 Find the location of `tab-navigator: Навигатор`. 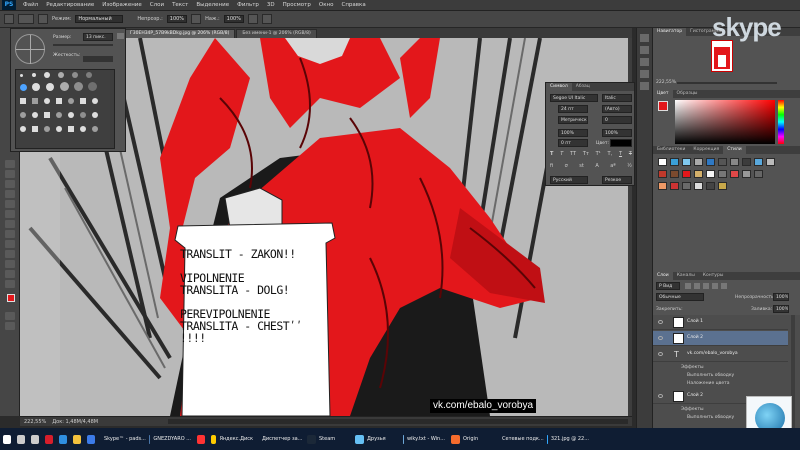

tab-navigator: Навигатор is located at coordinates (670, 32).